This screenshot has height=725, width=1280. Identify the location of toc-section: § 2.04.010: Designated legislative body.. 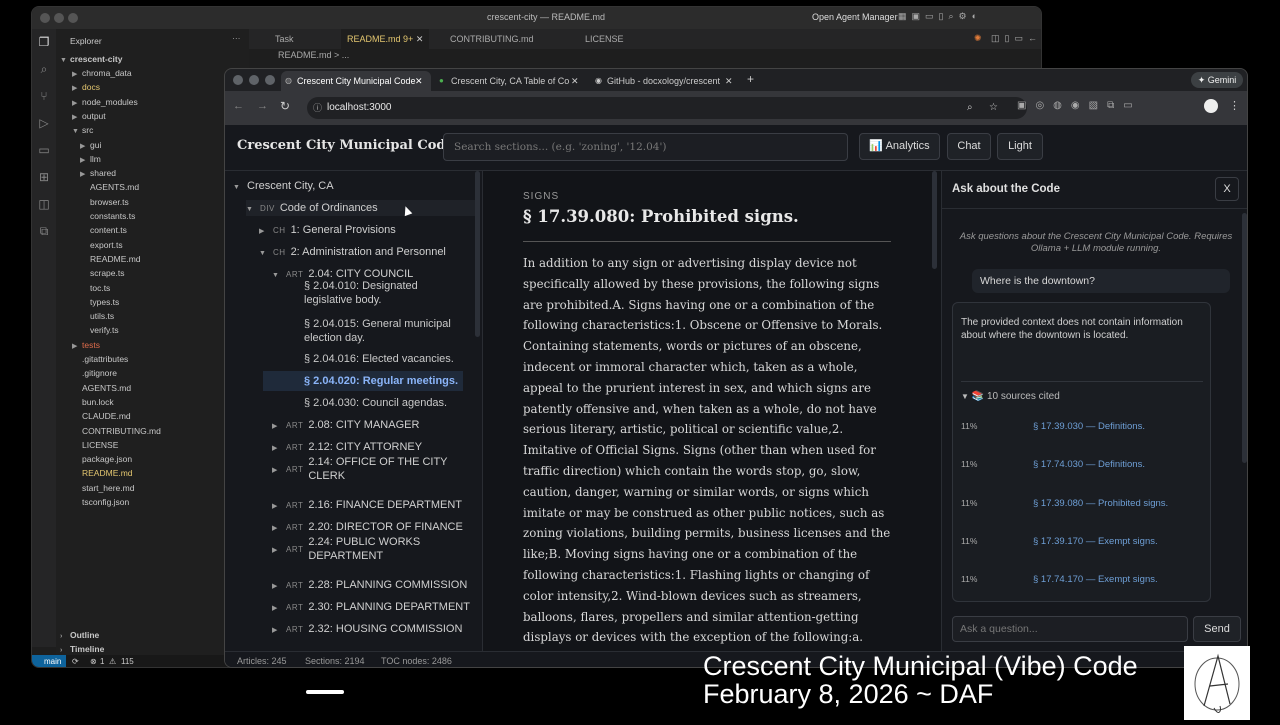
(384, 293).